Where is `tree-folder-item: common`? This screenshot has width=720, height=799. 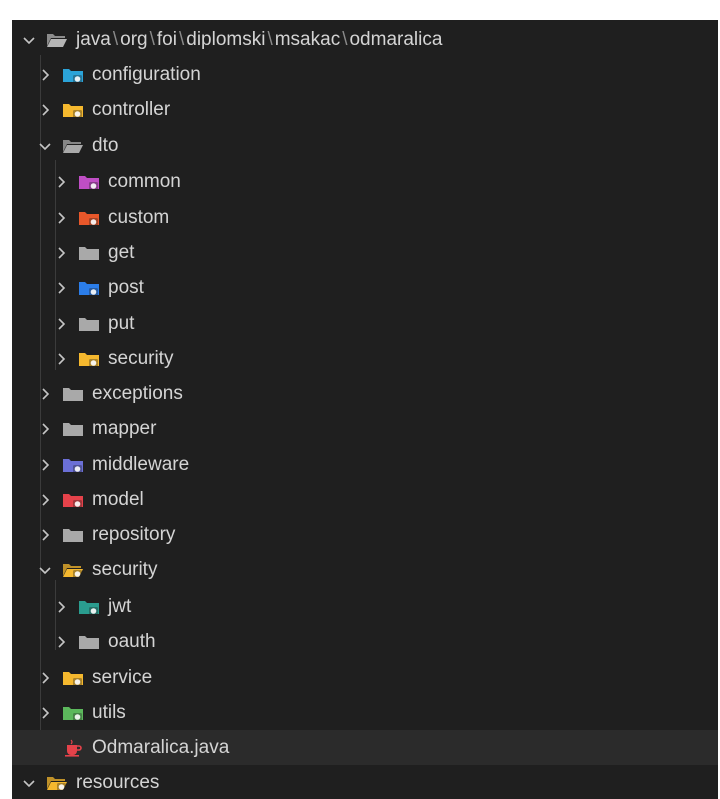 tree-folder-item: common is located at coordinates (365, 181).